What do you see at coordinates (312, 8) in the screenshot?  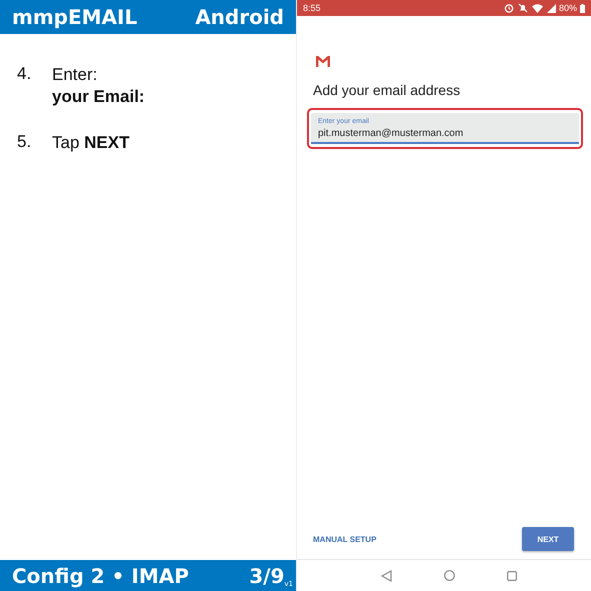 I see `clock-text: 8:55` at bounding box center [312, 8].